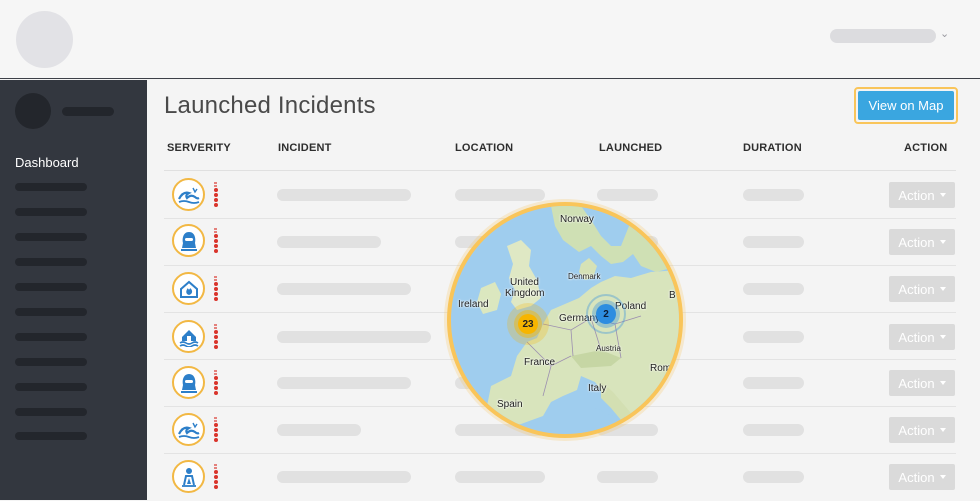 This screenshot has width=980, height=501. What do you see at coordinates (925, 148) in the screenshot?
I see `column-header-action: ACTION` at bounding box center [925, 148].